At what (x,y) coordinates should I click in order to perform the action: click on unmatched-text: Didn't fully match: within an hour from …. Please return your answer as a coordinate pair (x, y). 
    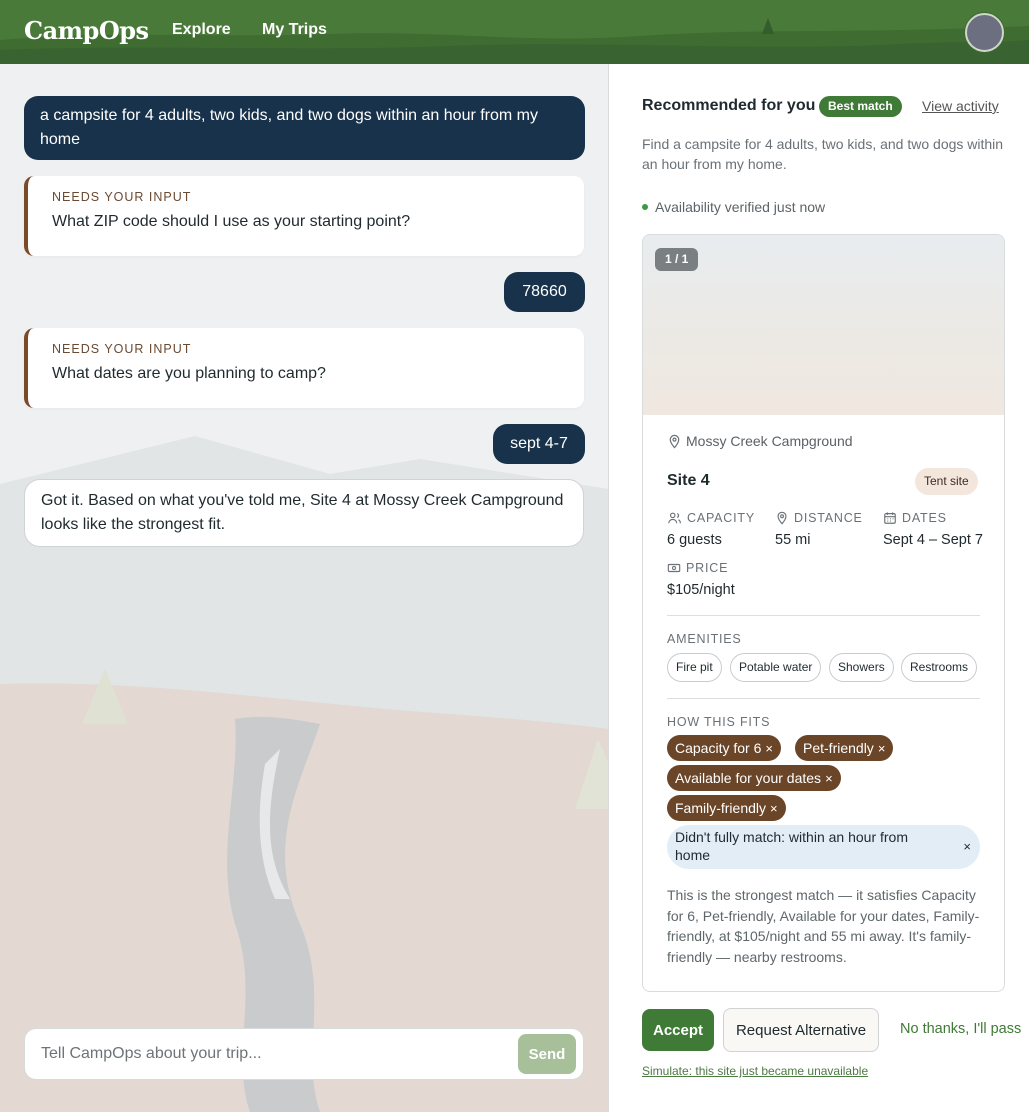
    Looking at the image, I should click on (791, 846).